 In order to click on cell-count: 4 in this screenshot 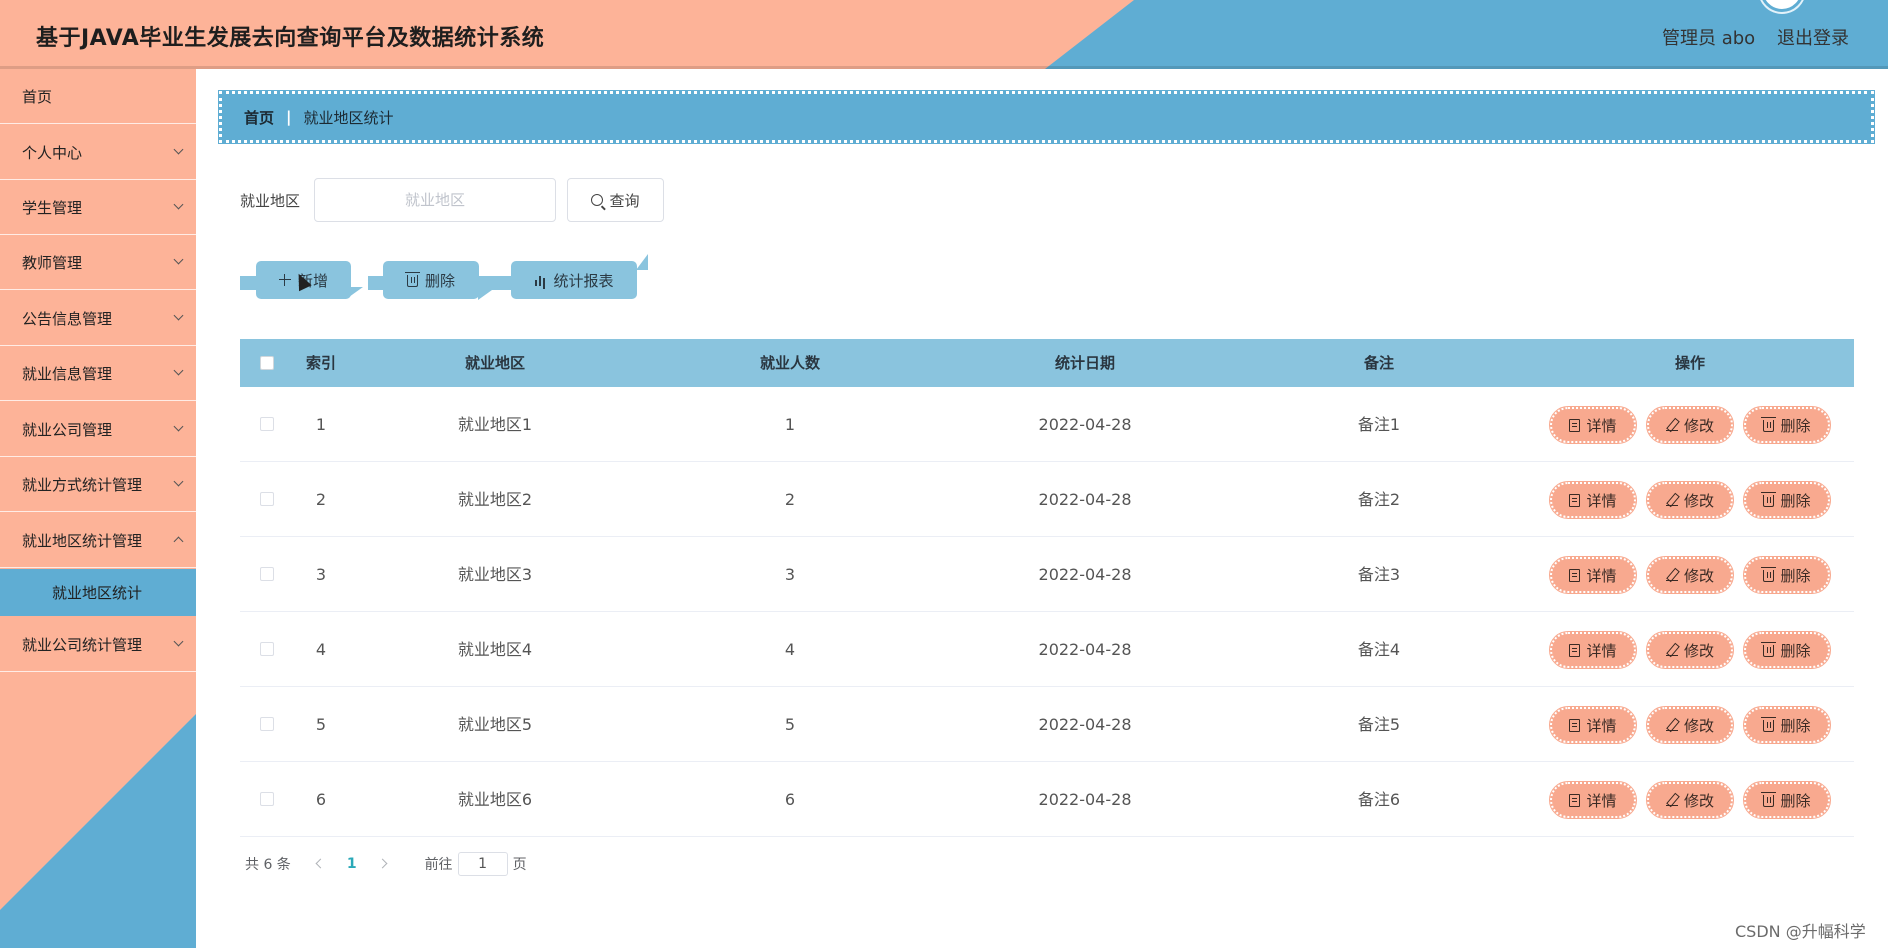, I will do `click(790, 649)`.